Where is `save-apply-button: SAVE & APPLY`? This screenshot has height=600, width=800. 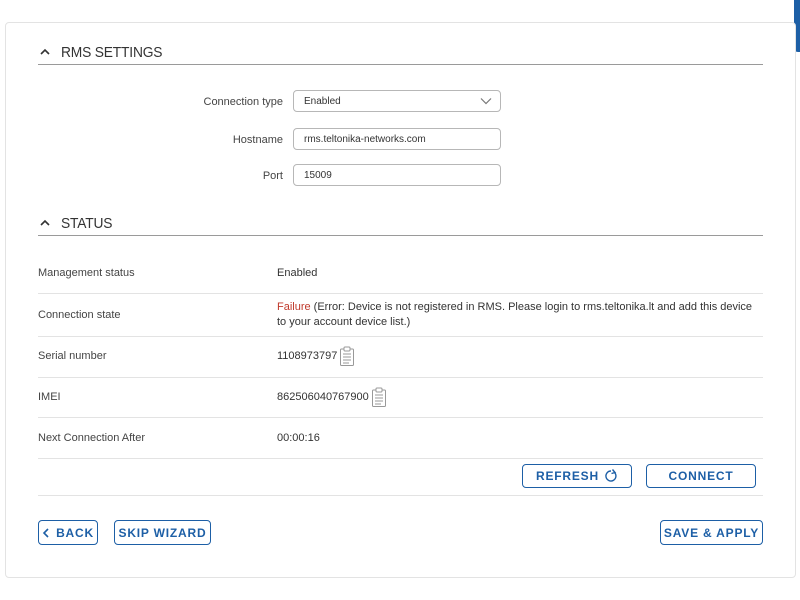
save-apply-button: SAVE & APPLY is located at coordinates (711, 532).